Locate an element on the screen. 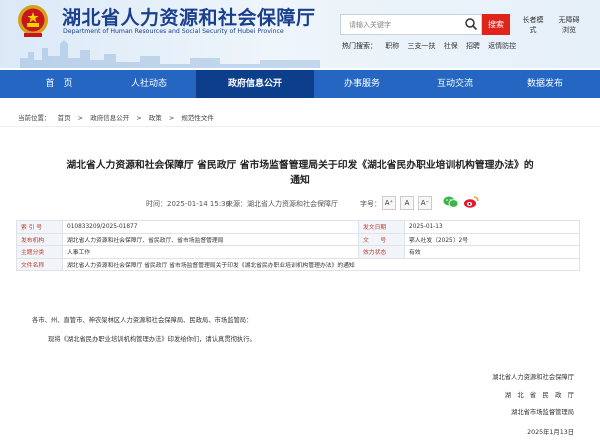 This screenshot has height=444, width=600. table-key: 效力状态 is located at coordinates (381, 252).